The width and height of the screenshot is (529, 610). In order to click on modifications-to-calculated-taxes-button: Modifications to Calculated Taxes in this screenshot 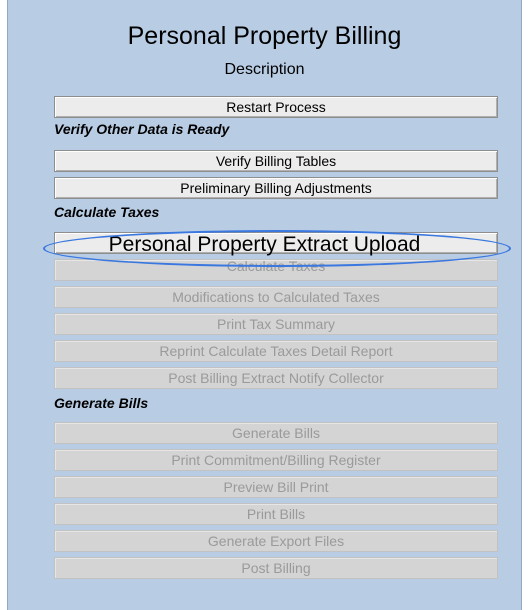, I will do `click(276, 297)`.